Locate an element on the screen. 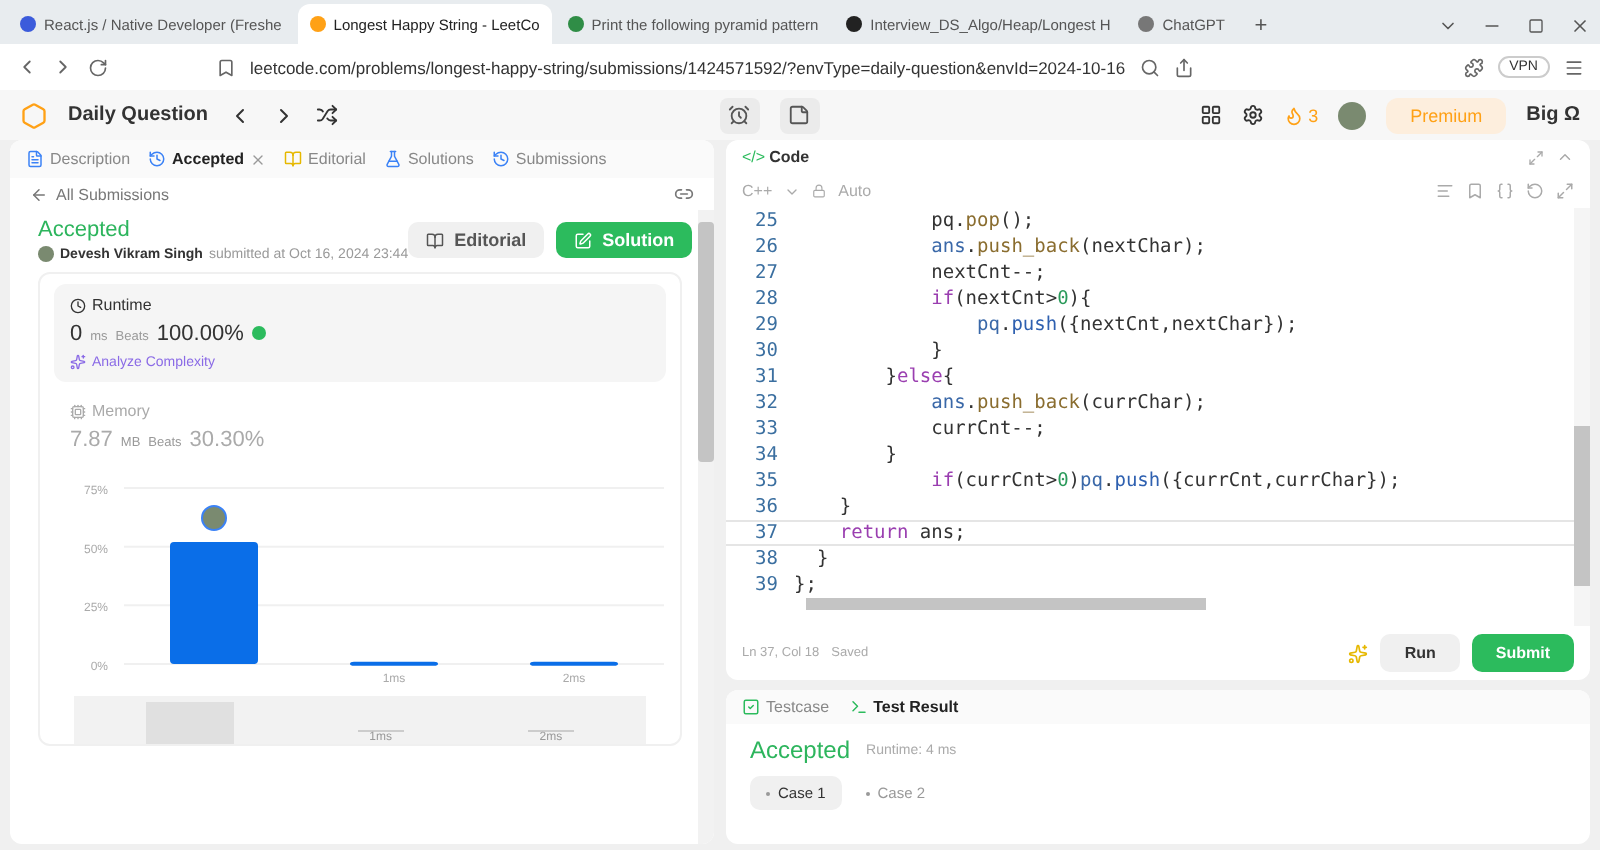 The width and height of the screenshot is (1600, 850). line-number: 28 is located at coordinates (766, 299).